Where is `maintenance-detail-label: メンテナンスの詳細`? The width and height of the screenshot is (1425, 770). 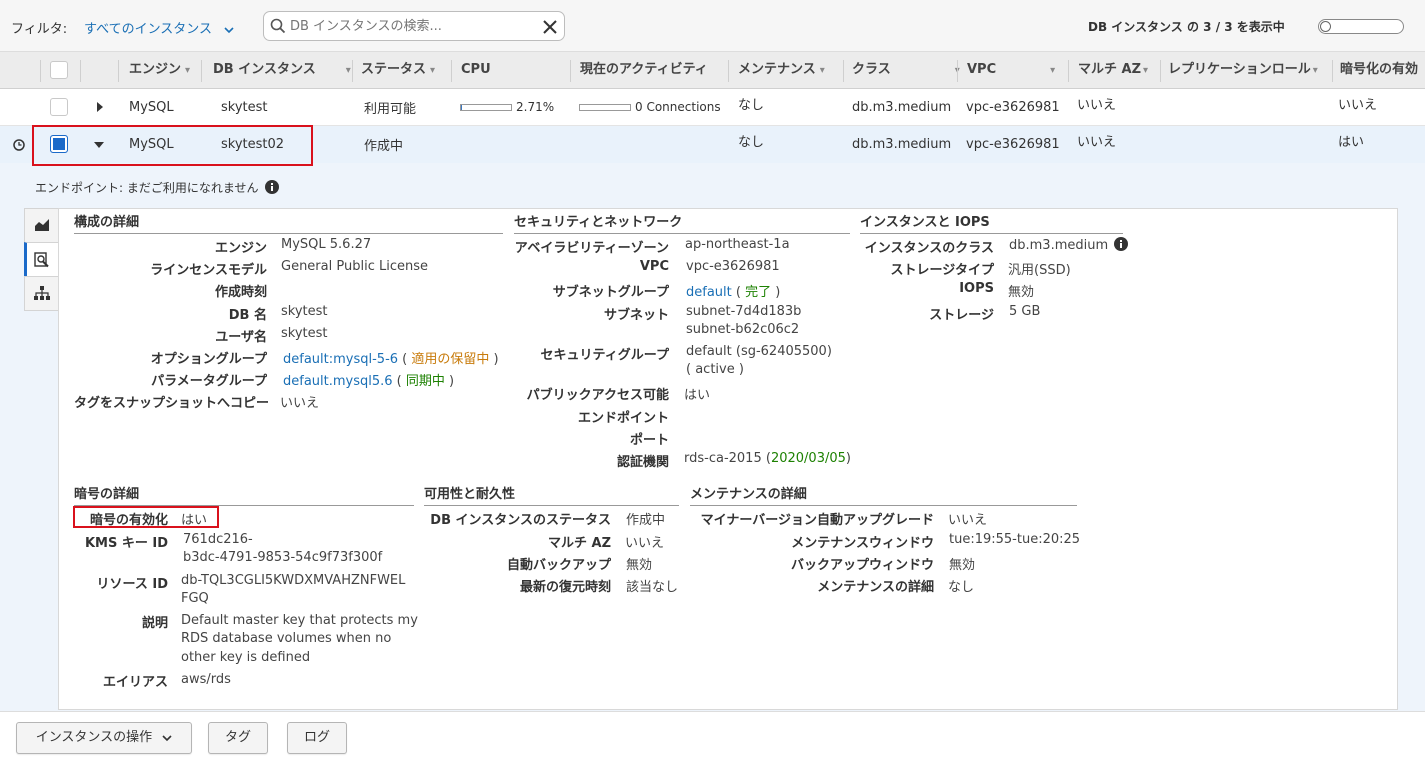
maintenance-detail-label: メンテナンスの詳細 is located at coordinates (875, 587).